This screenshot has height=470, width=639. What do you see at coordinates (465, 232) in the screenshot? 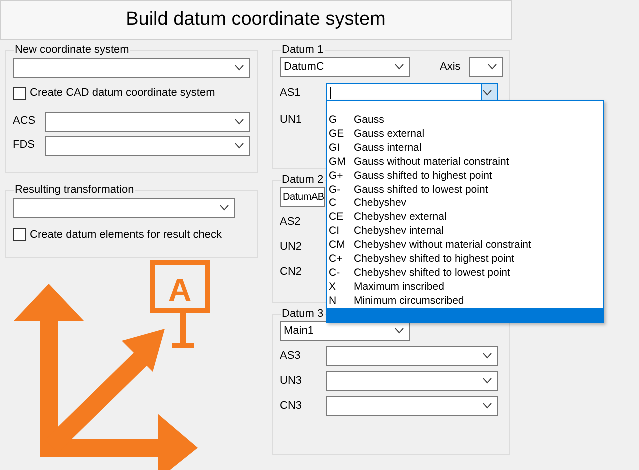
I see `list-option: CI Chebyshev internal` at bounding box center [465, 232].